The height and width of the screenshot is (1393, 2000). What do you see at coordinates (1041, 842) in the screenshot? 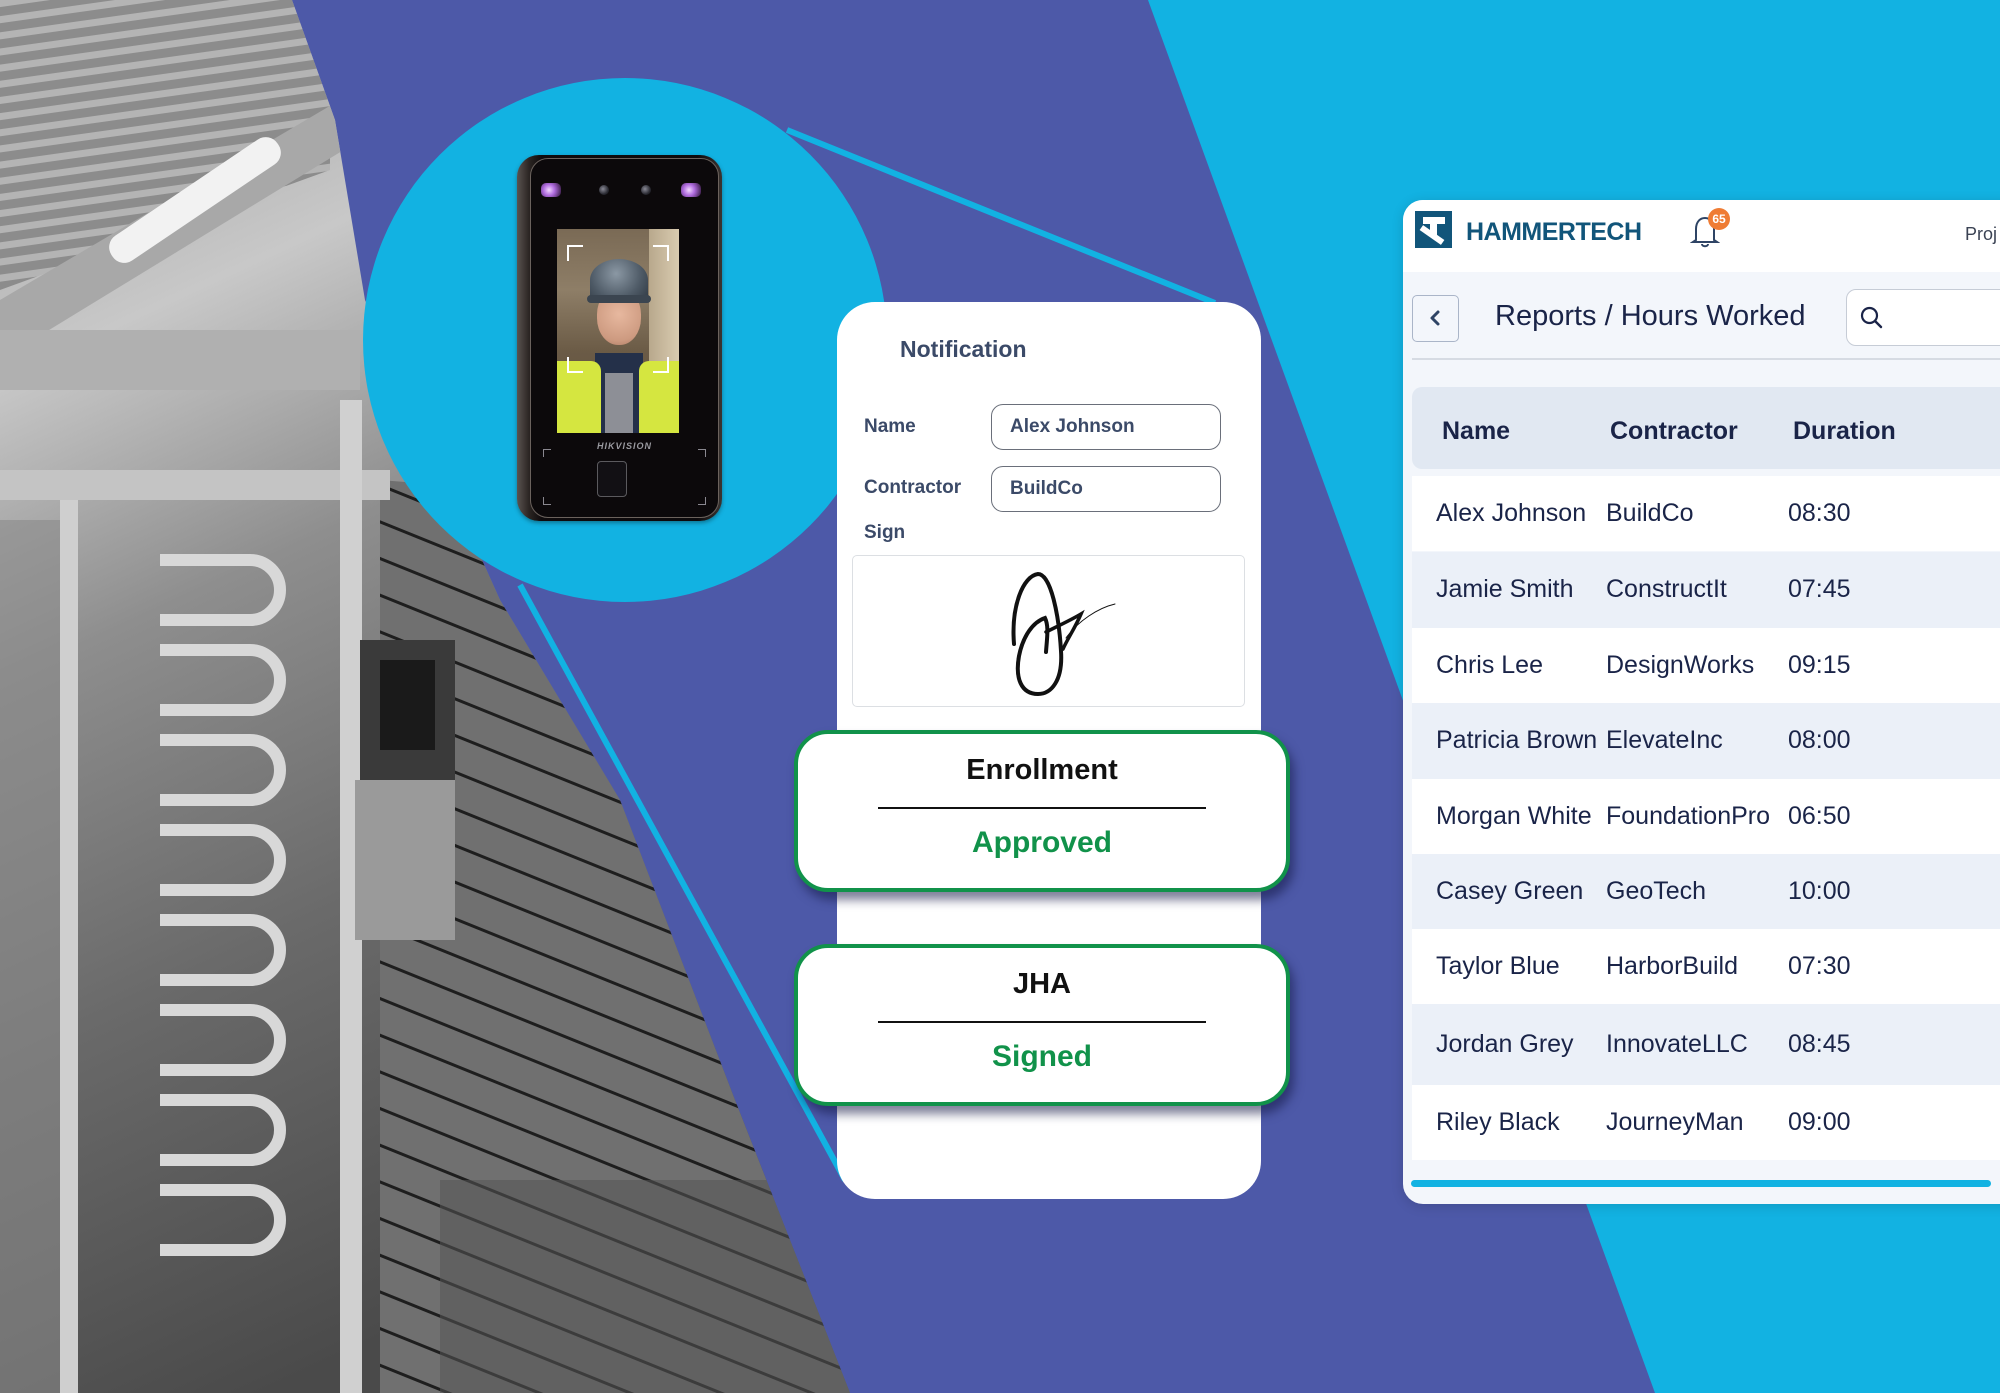
I see `enrollment-status-value: Approved` at bounding box center [1041, 842].